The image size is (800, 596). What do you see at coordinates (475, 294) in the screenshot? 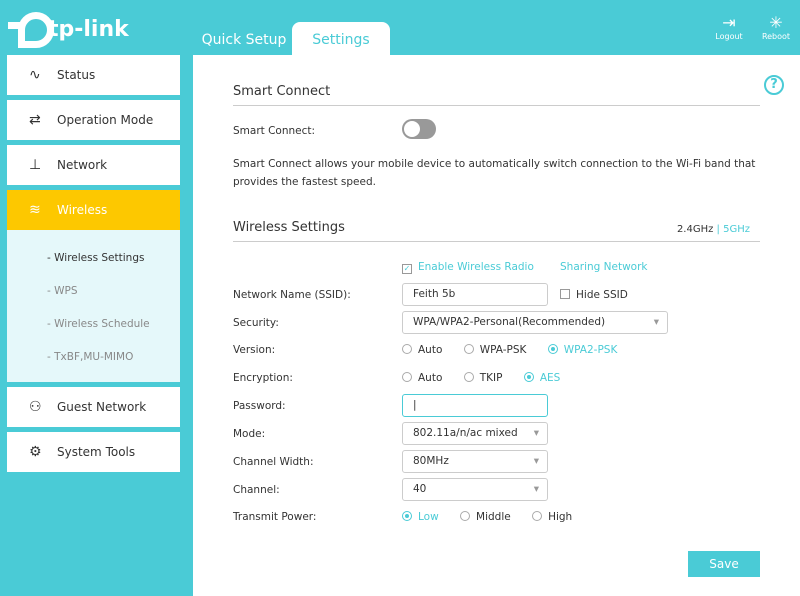
I see `ssid-input: Feith 5b` at bounding box center [475, 294].